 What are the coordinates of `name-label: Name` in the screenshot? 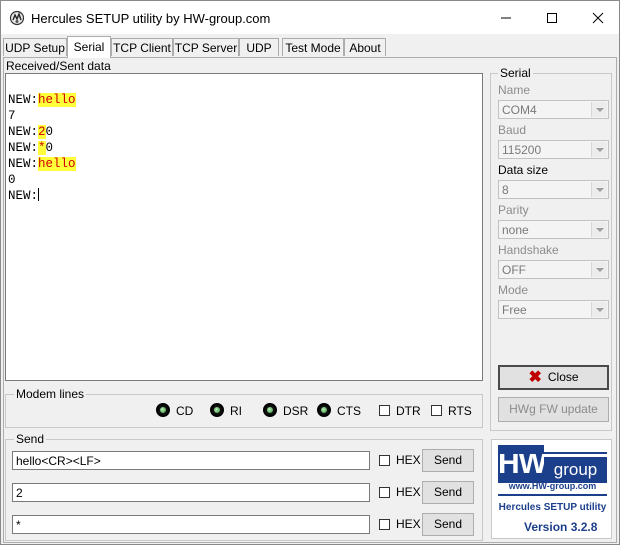 It's located at (514, 90).